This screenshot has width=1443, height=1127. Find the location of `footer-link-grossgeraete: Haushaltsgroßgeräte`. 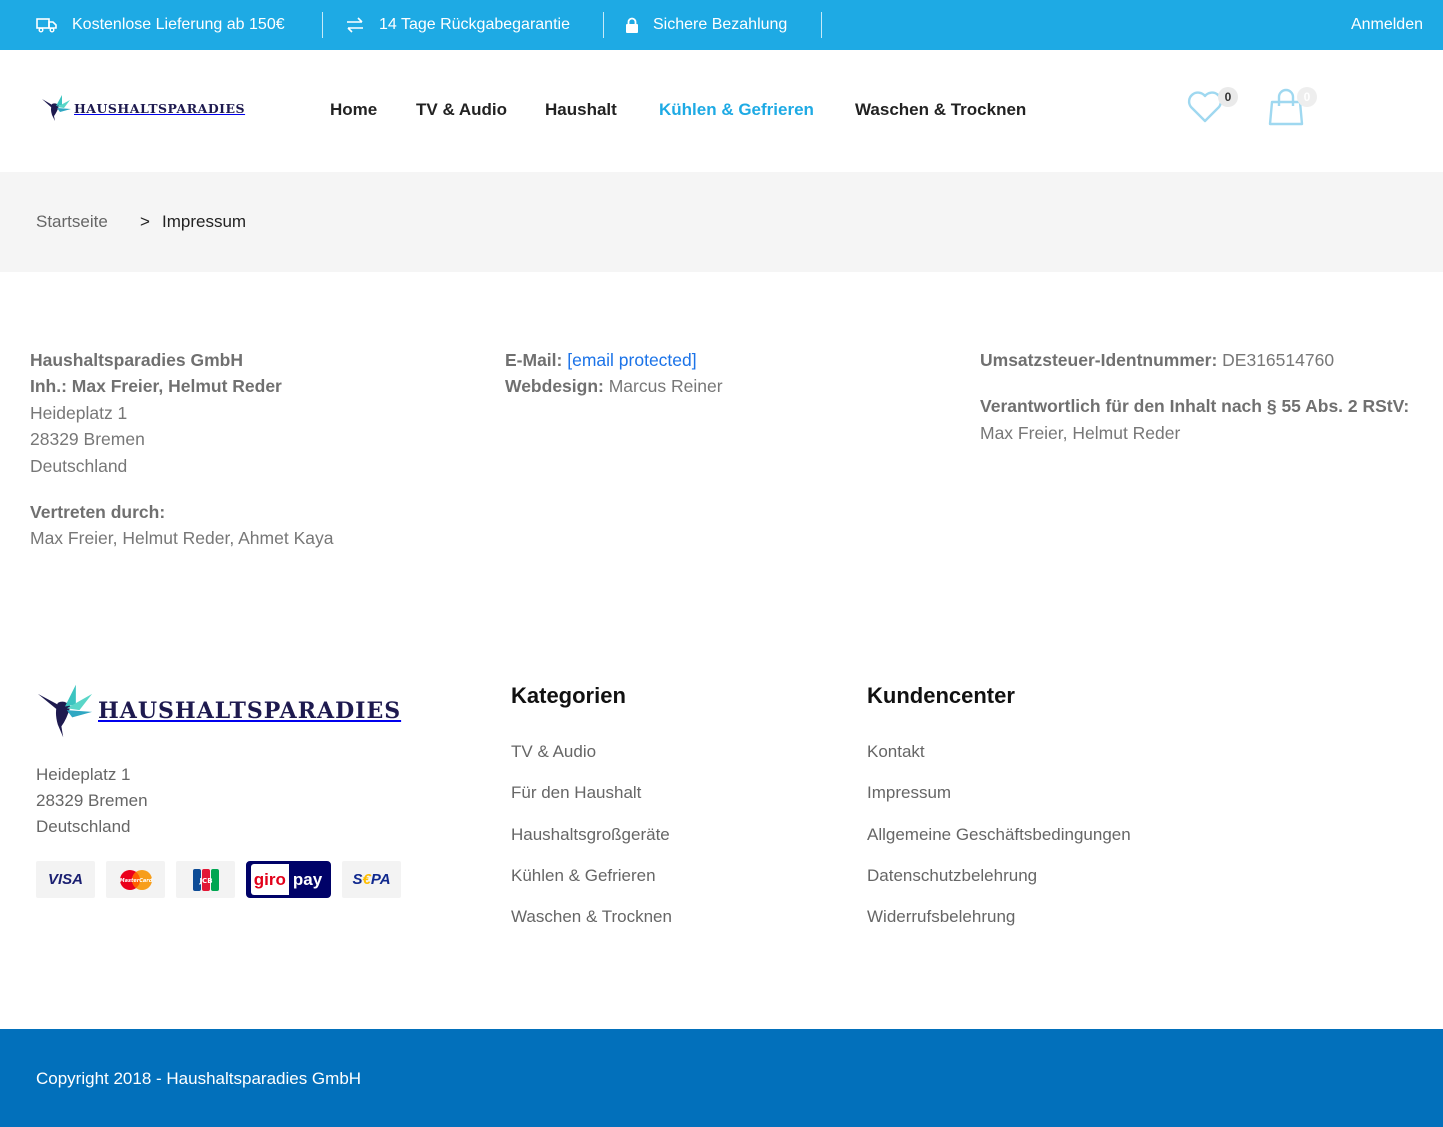

footer-link-grossgeraete: Haushaltsgroßgeräte is located at coordinates (590, 834).